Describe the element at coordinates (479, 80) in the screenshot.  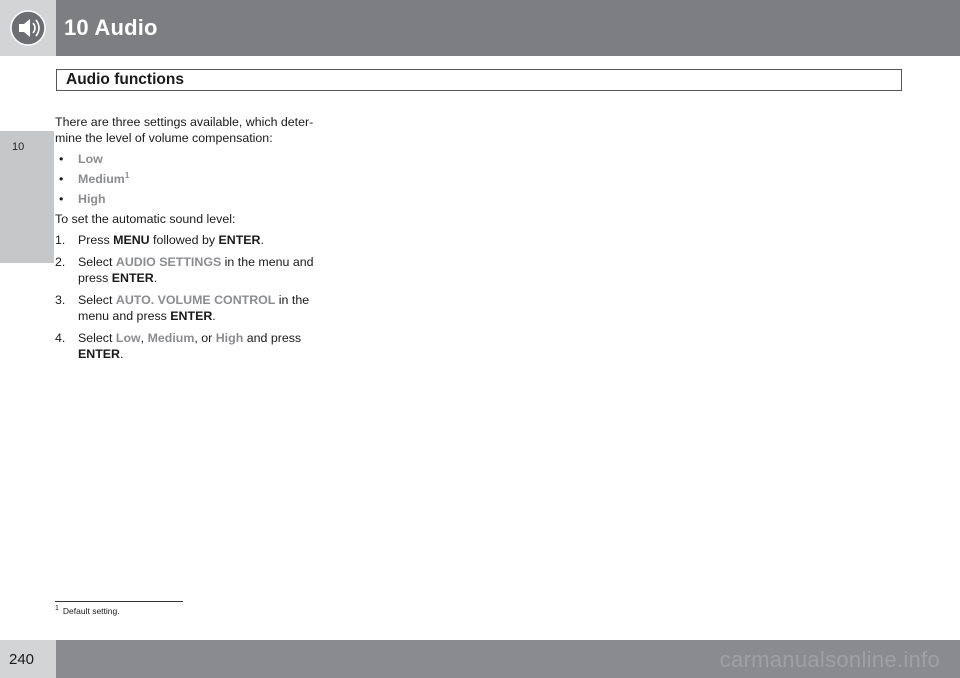
I see `section-title: Audio functions` at that location.